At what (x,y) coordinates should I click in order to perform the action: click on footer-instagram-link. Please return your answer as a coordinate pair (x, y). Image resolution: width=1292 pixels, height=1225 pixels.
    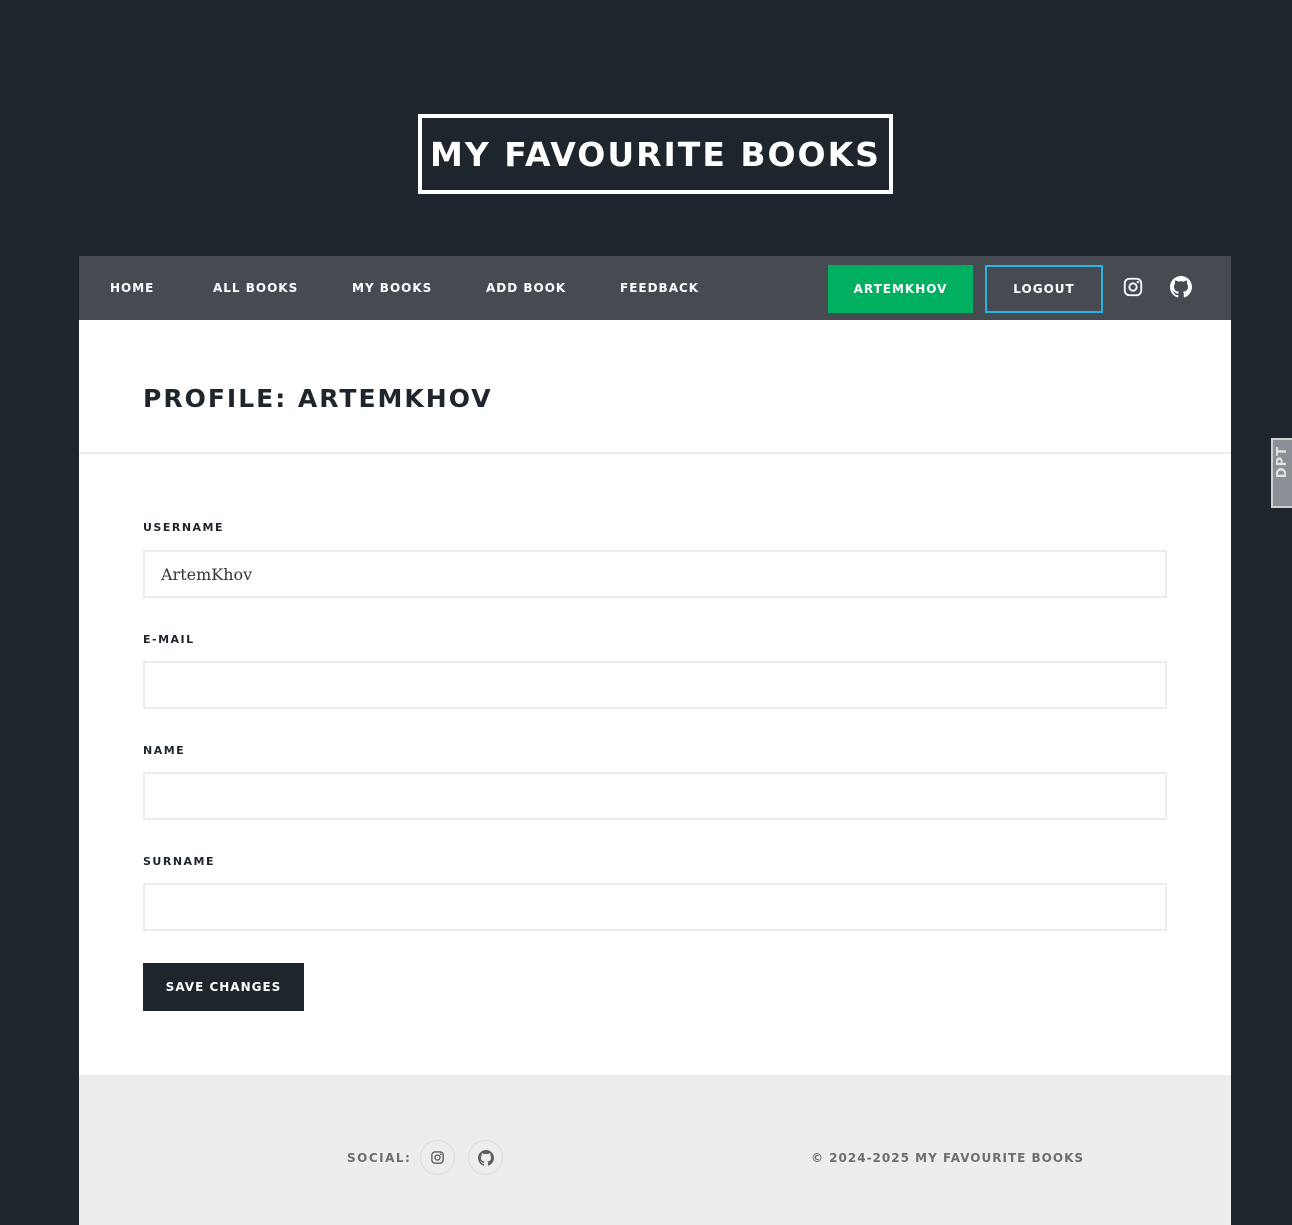
    Looking at the image, I should click on (437, 1157).